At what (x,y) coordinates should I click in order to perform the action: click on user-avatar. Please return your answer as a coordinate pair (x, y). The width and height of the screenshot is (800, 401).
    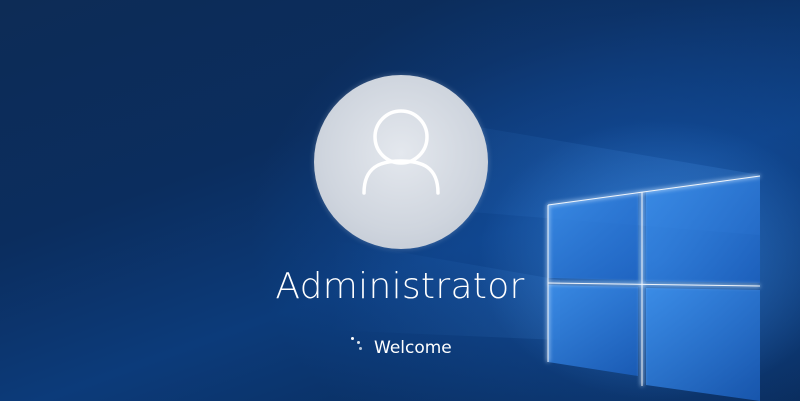
    Looking at the image, I should click on (401, 162).